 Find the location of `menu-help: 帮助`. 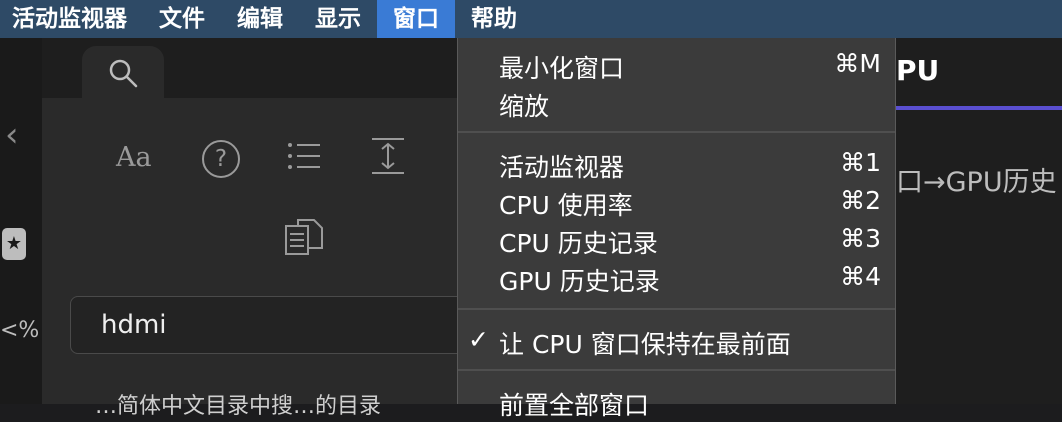

menu-help: 帮助 is located at coordinates (494, 19).